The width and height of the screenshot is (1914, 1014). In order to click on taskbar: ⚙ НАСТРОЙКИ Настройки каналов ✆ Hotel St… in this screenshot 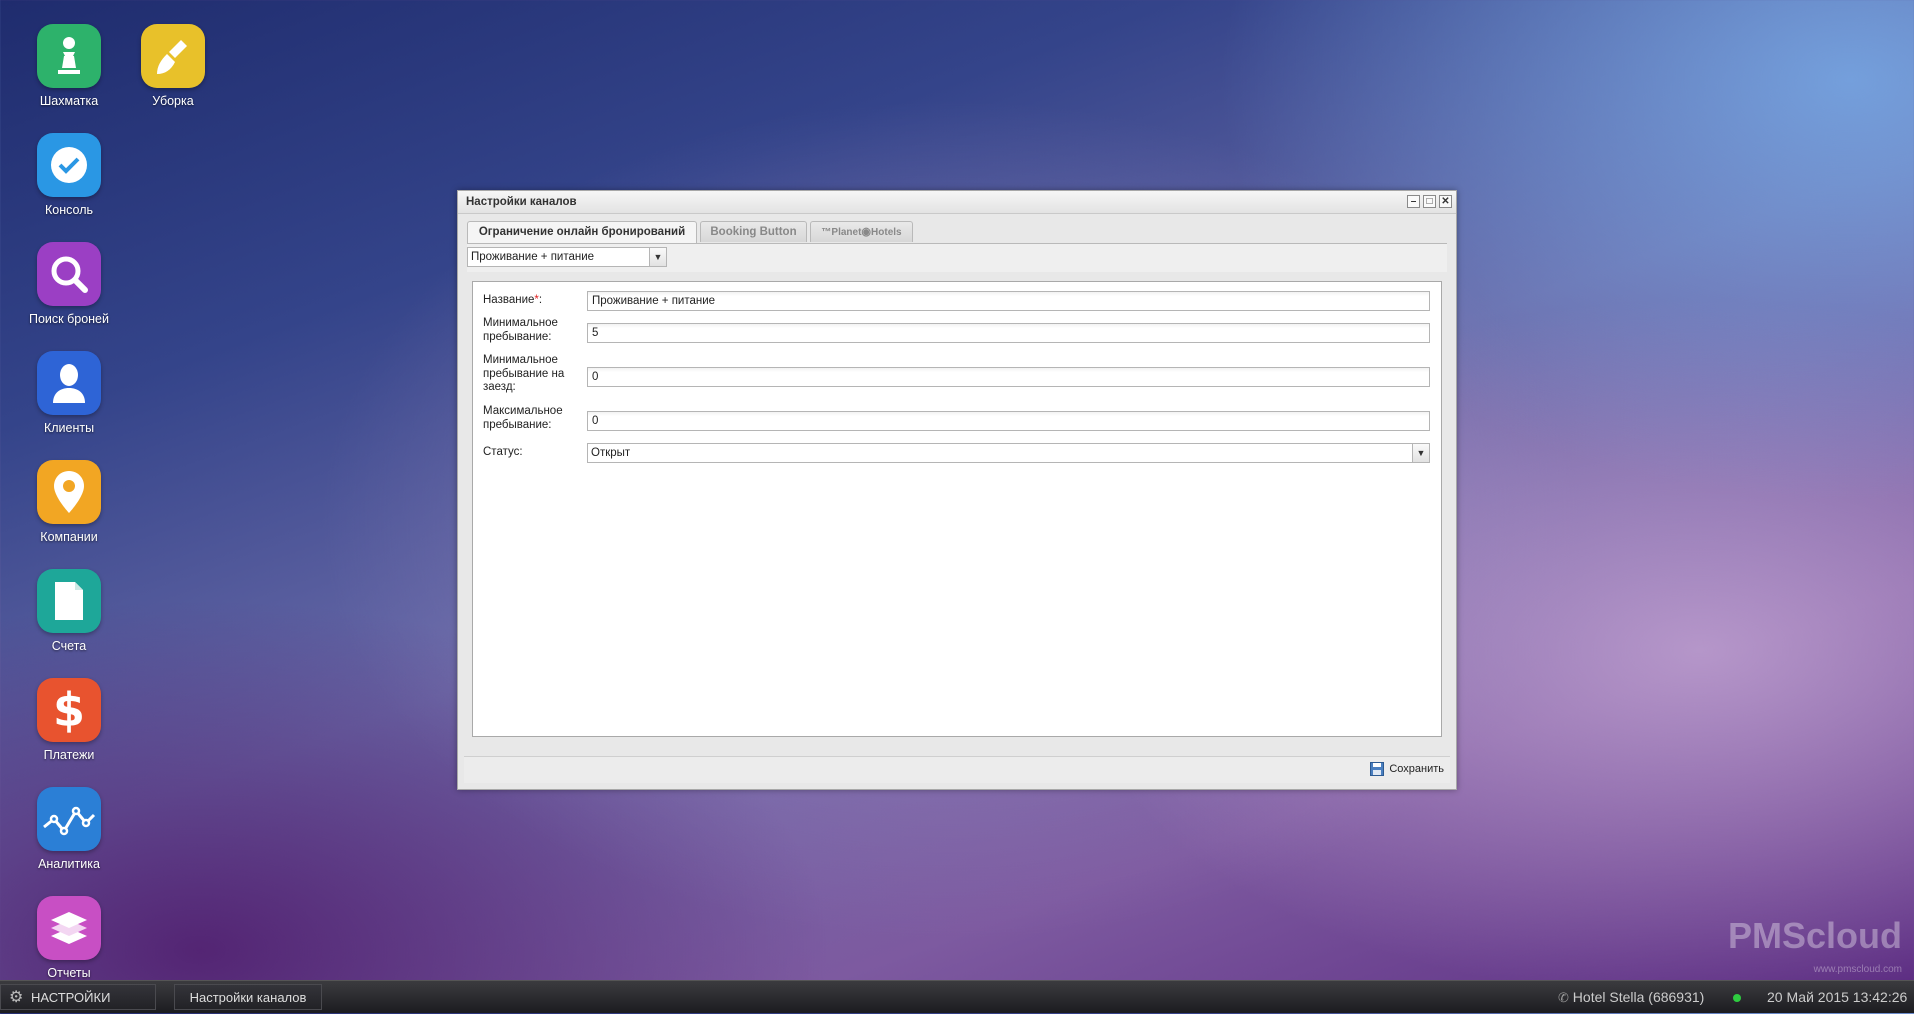, I will do `click(957, 996)`.